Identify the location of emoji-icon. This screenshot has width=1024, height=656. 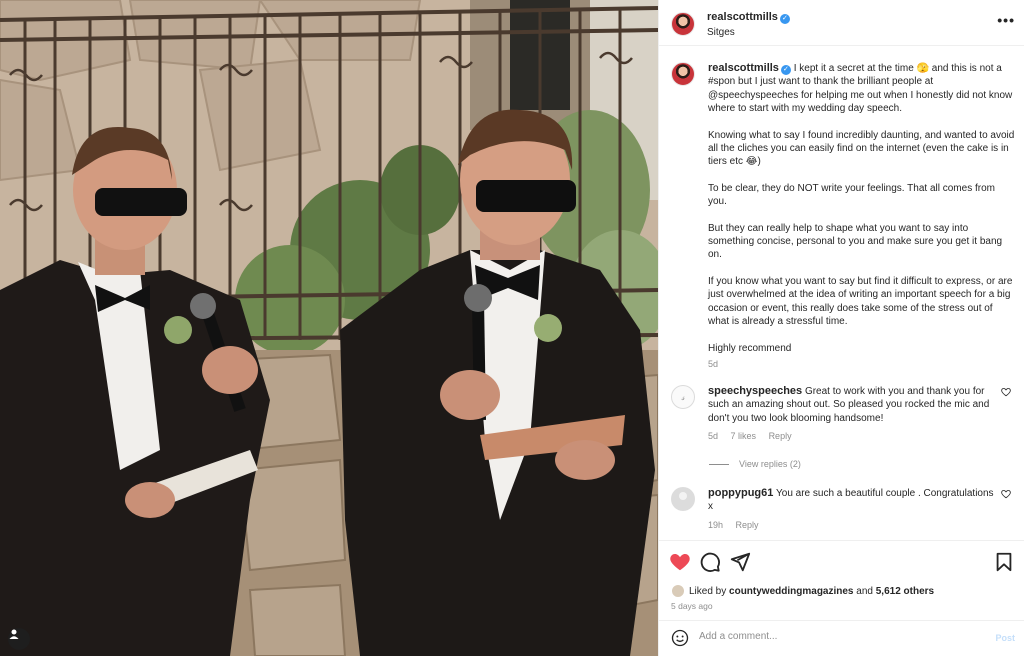
(680, 638).